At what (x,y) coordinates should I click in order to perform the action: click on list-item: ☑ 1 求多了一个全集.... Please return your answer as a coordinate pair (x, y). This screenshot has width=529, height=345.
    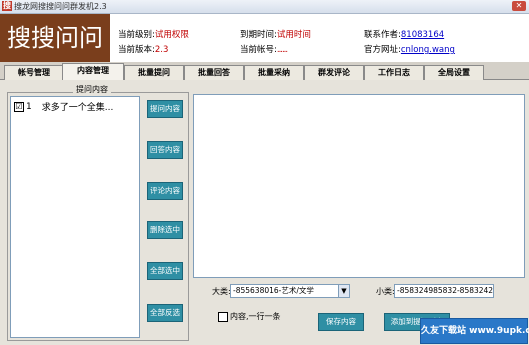
    Looking at the image, I should click on (63, 106).